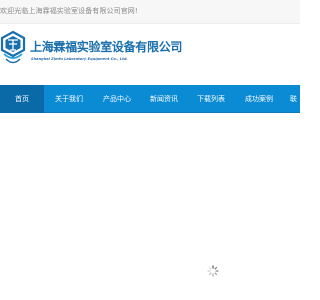  I want to click on nav-item-label: 关于我们, so click(69, 99).